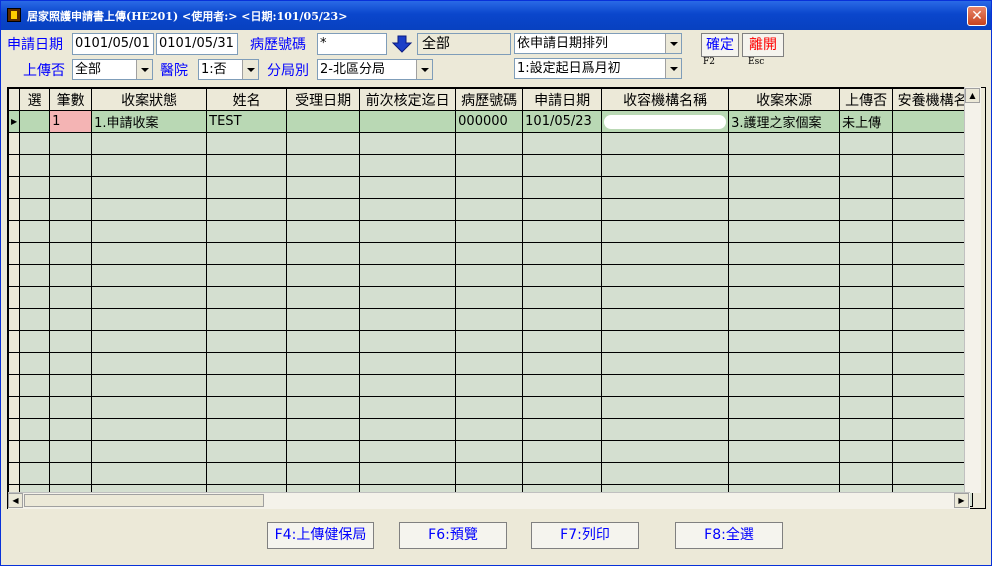 This screenshot has width=992, height=566. I want to click on uploaded-cell: 未上傳, so click(866, 121).